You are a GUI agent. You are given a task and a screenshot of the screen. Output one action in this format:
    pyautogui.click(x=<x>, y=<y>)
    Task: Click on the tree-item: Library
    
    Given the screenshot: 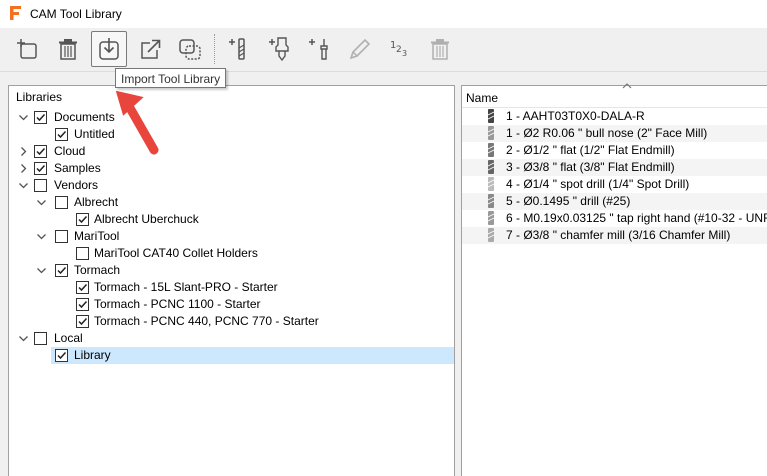 What is the action you would take?
    pyautogui.click(x=252, y=355)
    